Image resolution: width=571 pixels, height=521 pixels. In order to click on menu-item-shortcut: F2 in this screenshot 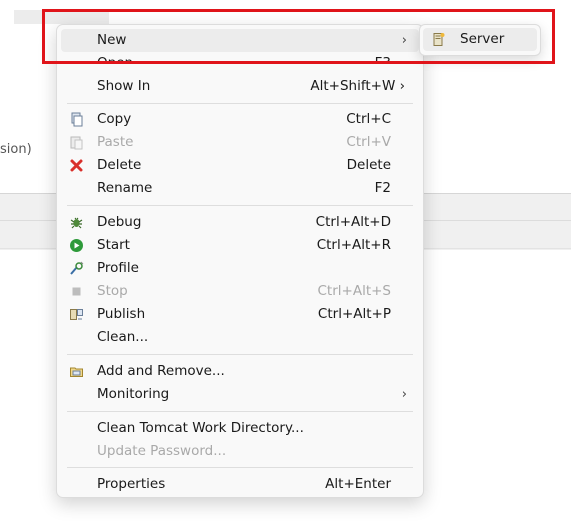, I will do `click(382, 188)`.